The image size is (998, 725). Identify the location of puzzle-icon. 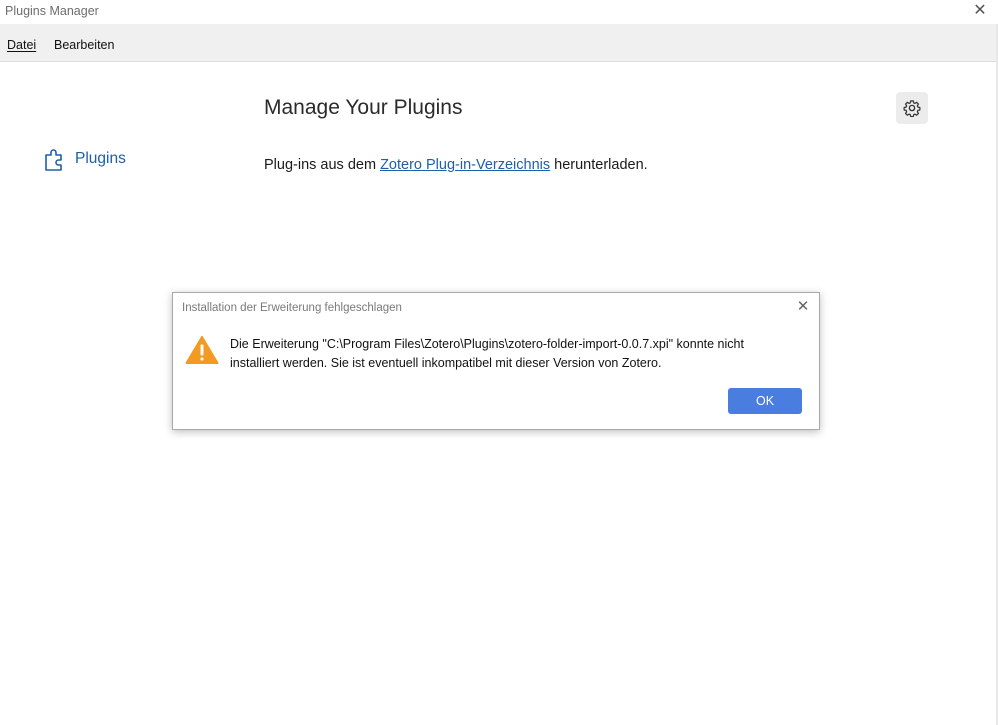
(54, 159).